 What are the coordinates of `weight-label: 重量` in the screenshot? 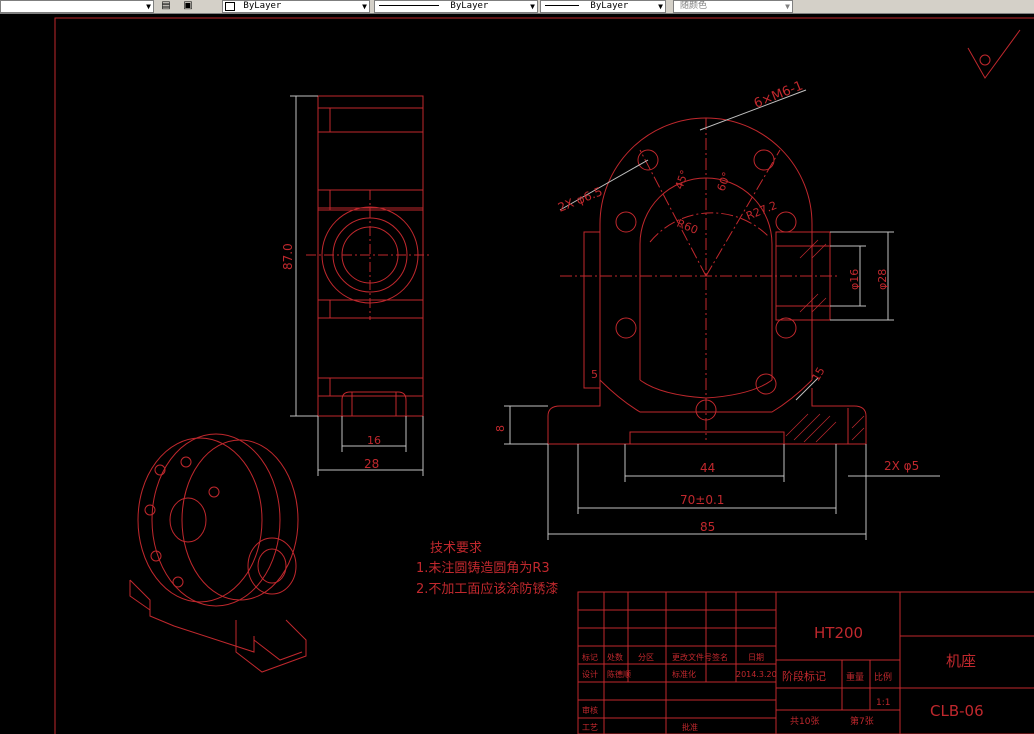 It's located at (855, 677).